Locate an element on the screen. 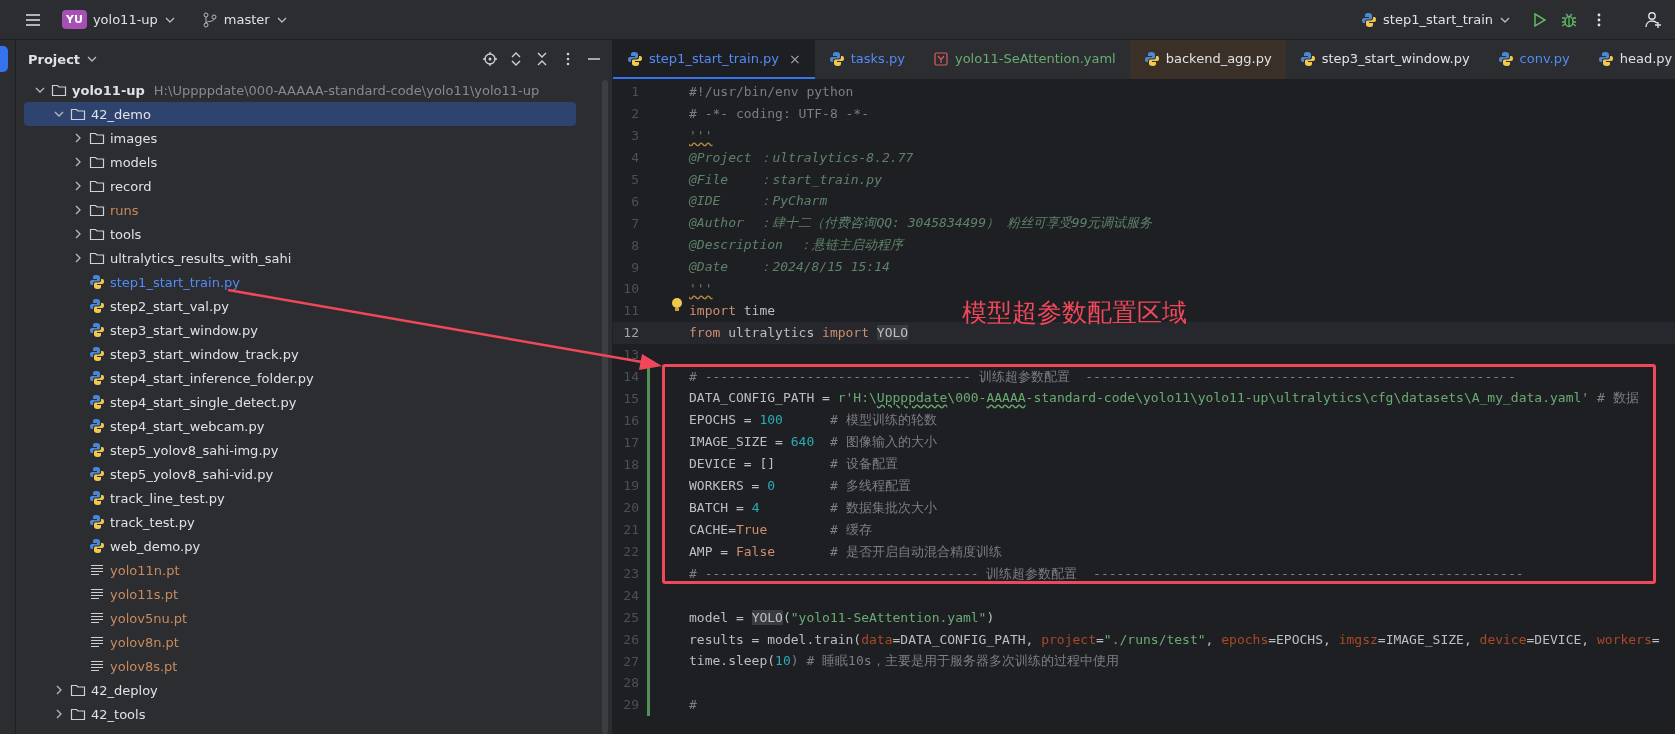  editor-tab: step1_start_train.py × is located at coordinates (714, 59).